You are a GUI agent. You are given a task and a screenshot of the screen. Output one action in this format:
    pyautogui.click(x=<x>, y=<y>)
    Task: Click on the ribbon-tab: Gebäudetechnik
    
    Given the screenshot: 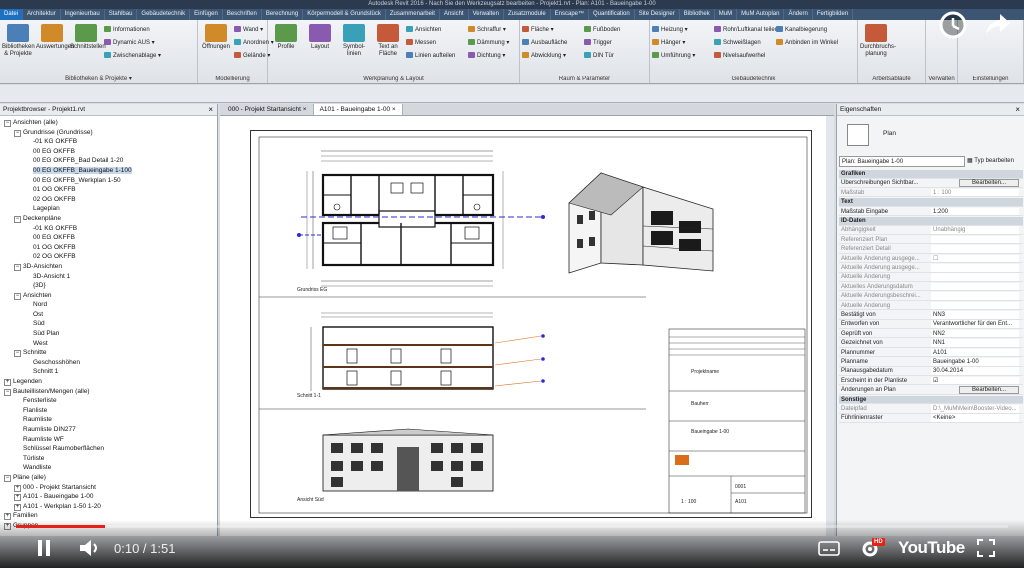 What is the action you would take?
    pyautogui.click(x=164, y=14)
    